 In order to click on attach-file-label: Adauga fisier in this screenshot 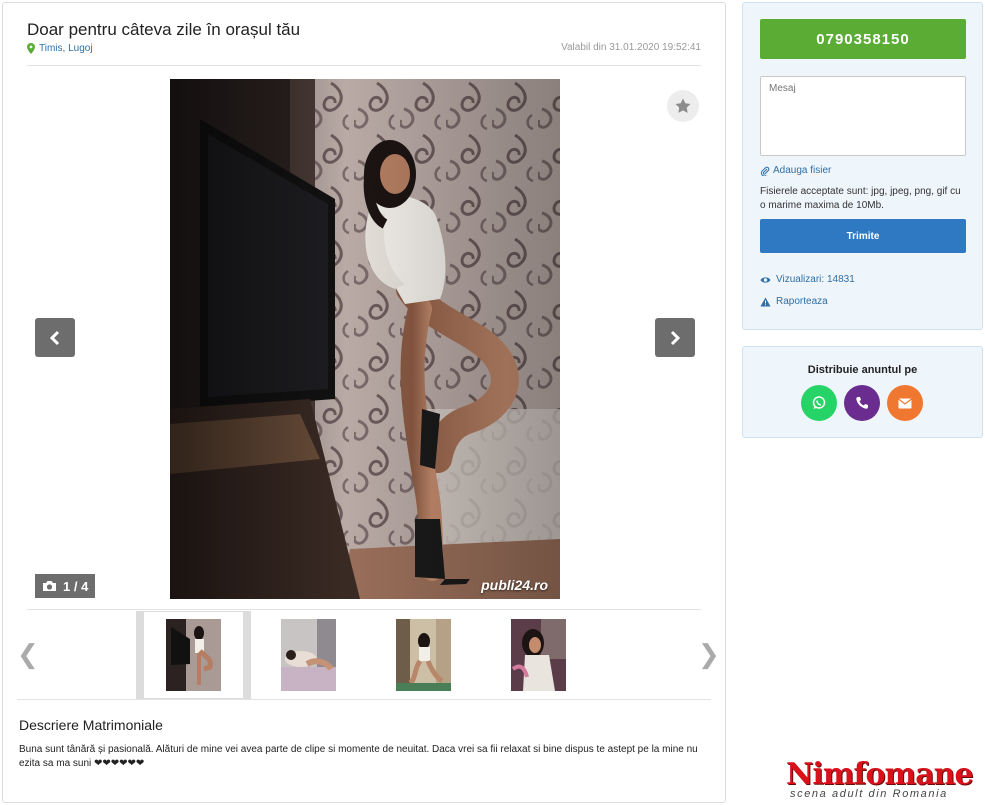, I will do `click(802, 170)`.